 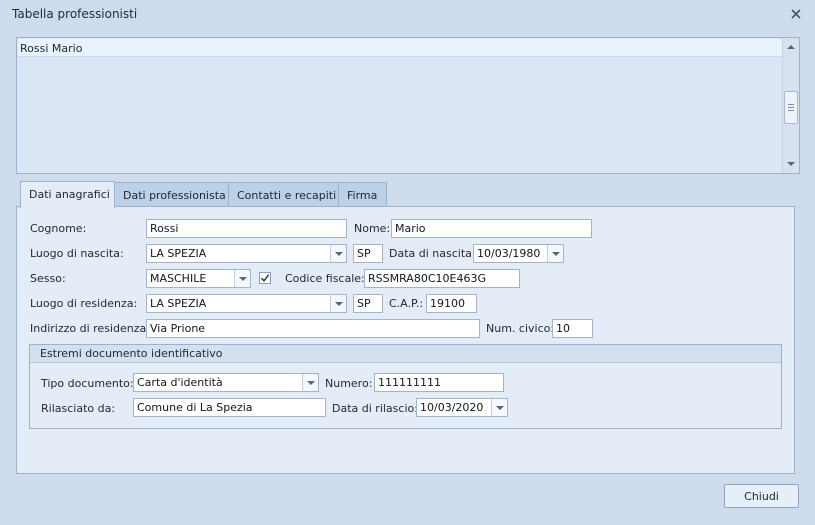 What do you see at coordinates (368, 303) in the screenshot?
I see `provincia-residenza-input: SP` at bounding box center [368, 303].